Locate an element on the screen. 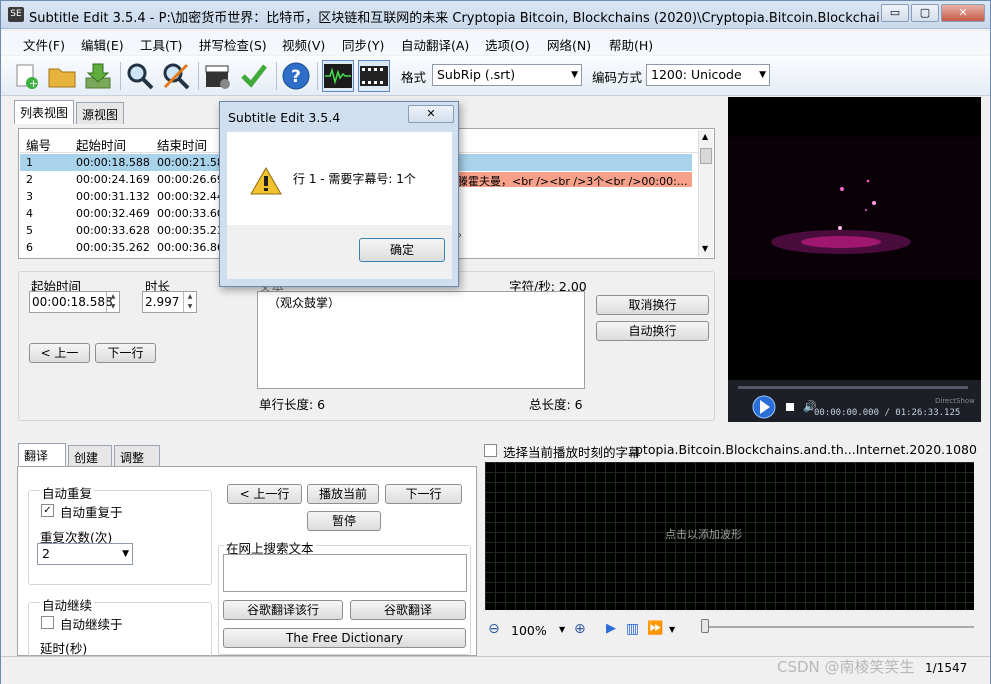 This screenshot has height=684, width=991. replace-icon is located at coordinates (176, 76).